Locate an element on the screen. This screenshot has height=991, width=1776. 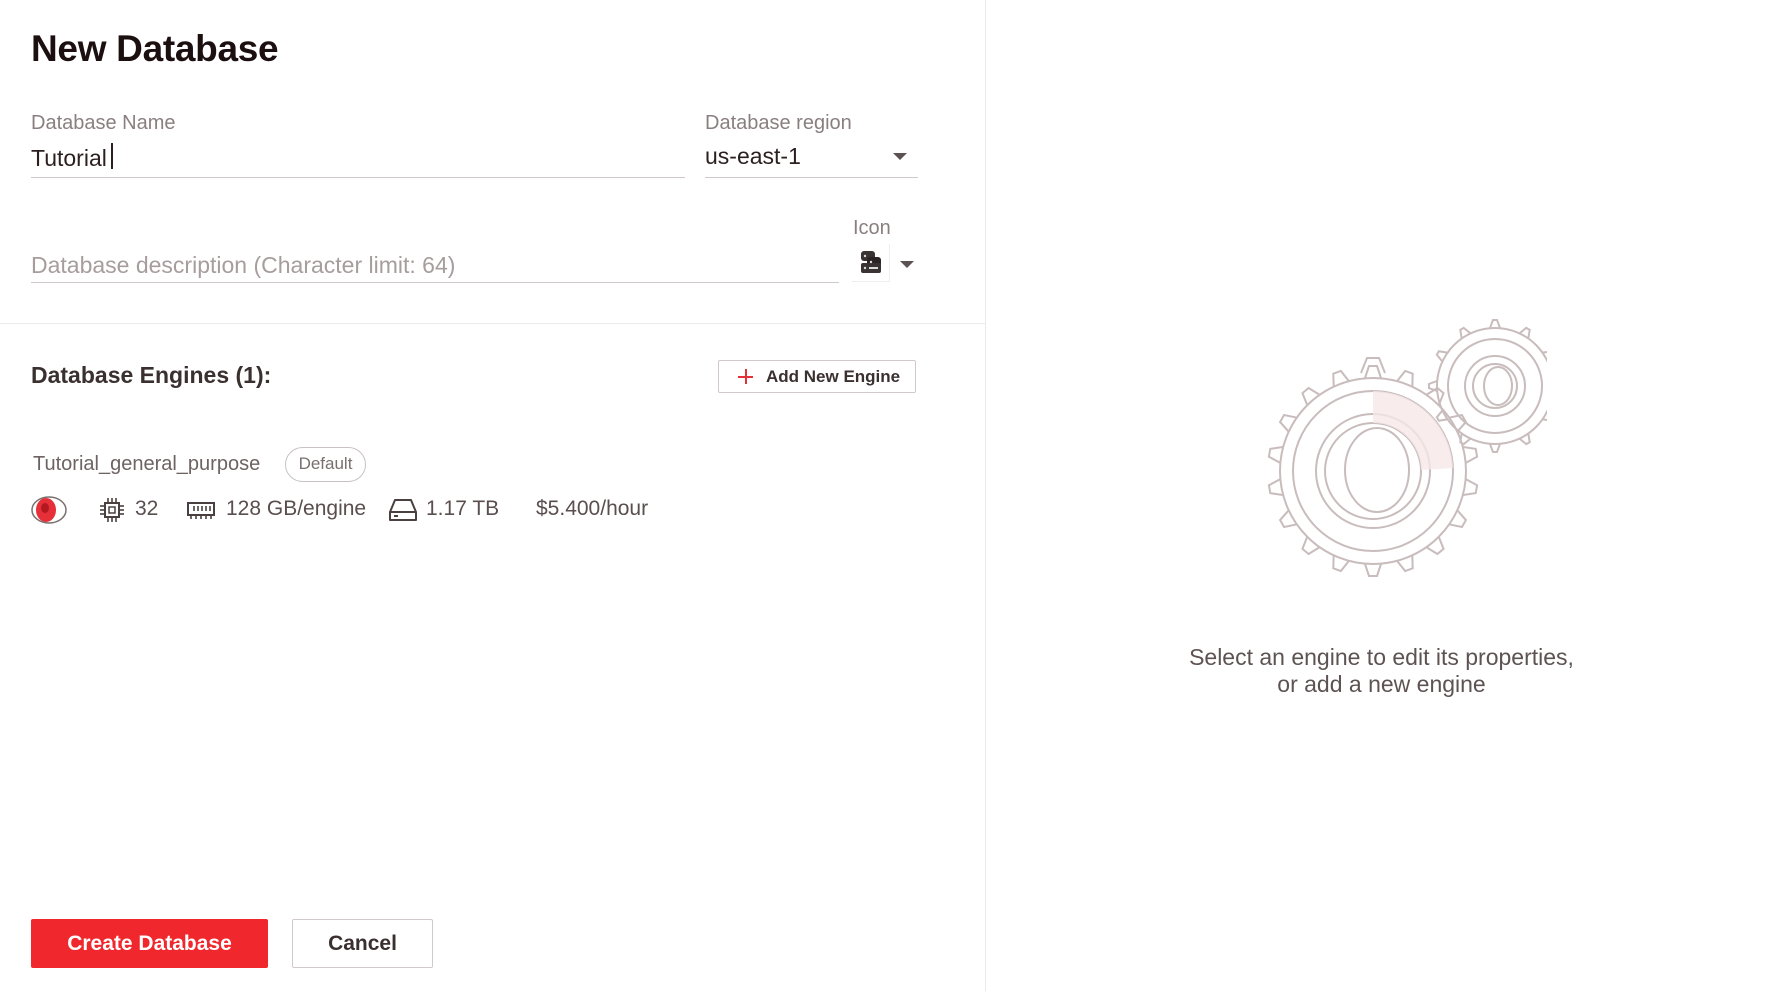
database-name-input is located at coordinates (358, 159).